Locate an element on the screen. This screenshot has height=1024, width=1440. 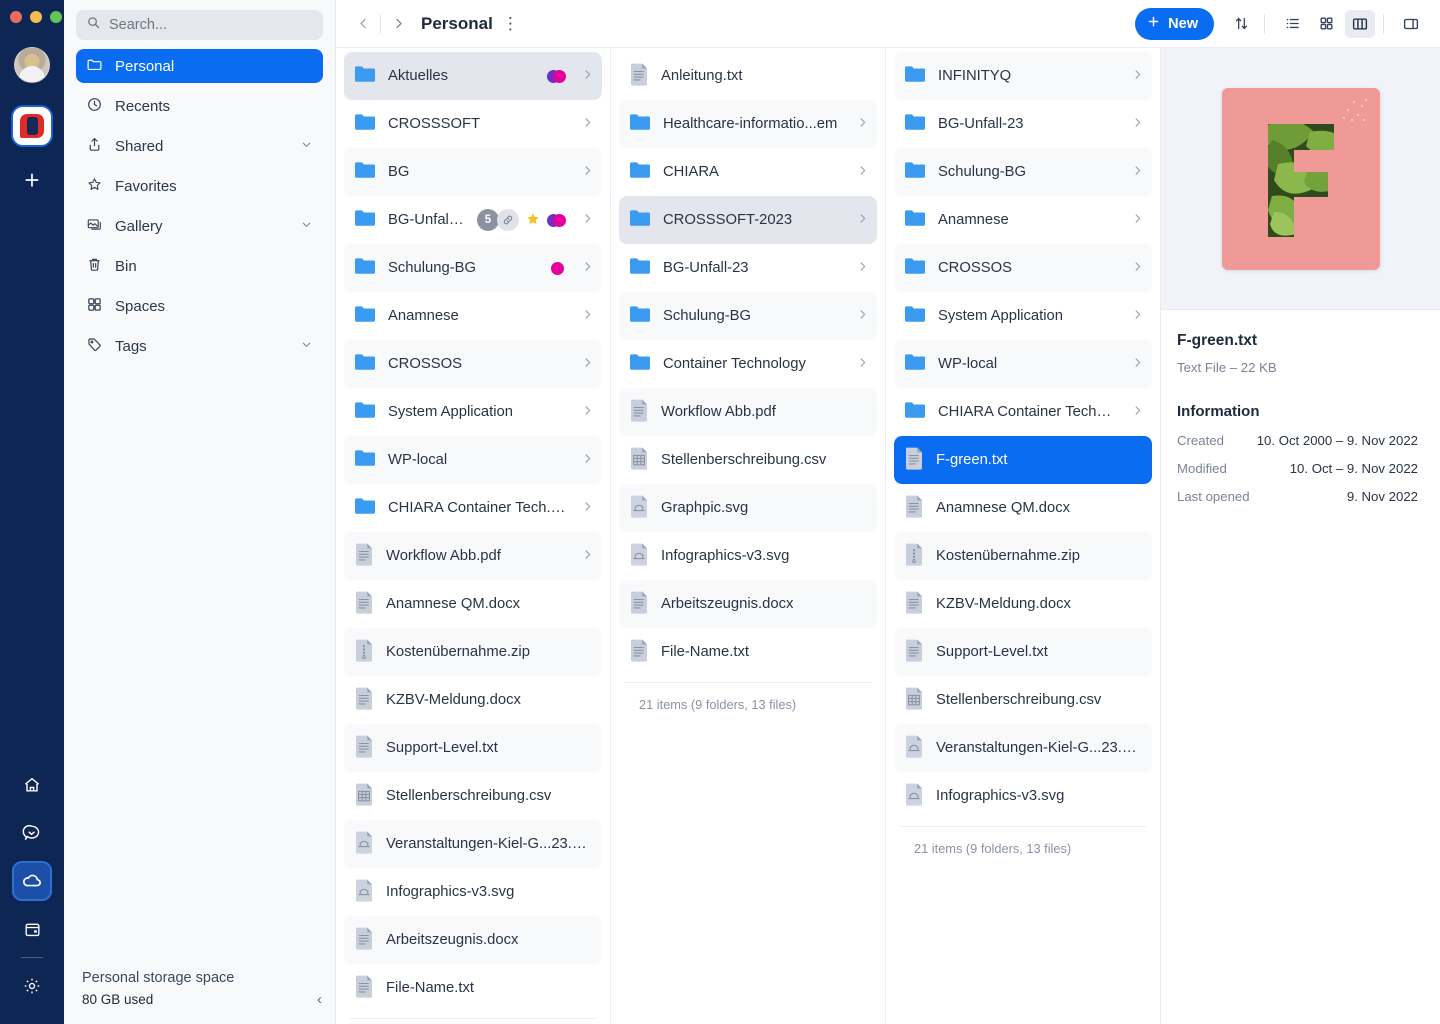
sidebar-item-tags: Tags is located at coordinates (199, 346).